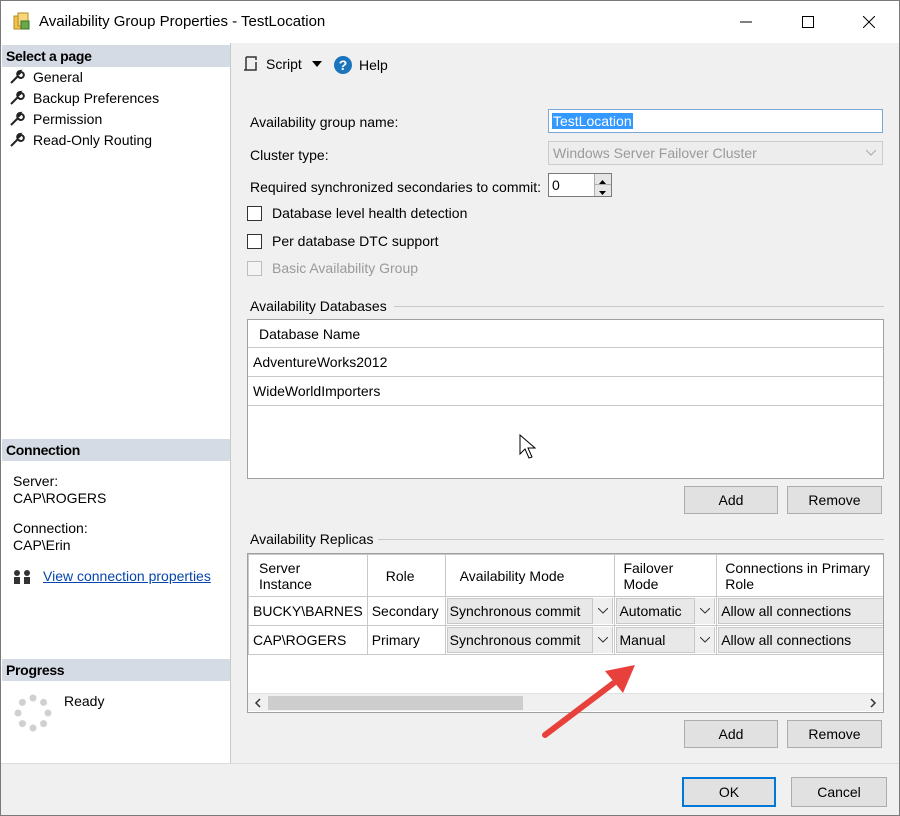 The height and width of the screenshot is (816, 900). What do you see at coordinates (318, 306) in the screenshot?
I see `availability-databases-label: Availability Databases` at bounding box center [318, 306].